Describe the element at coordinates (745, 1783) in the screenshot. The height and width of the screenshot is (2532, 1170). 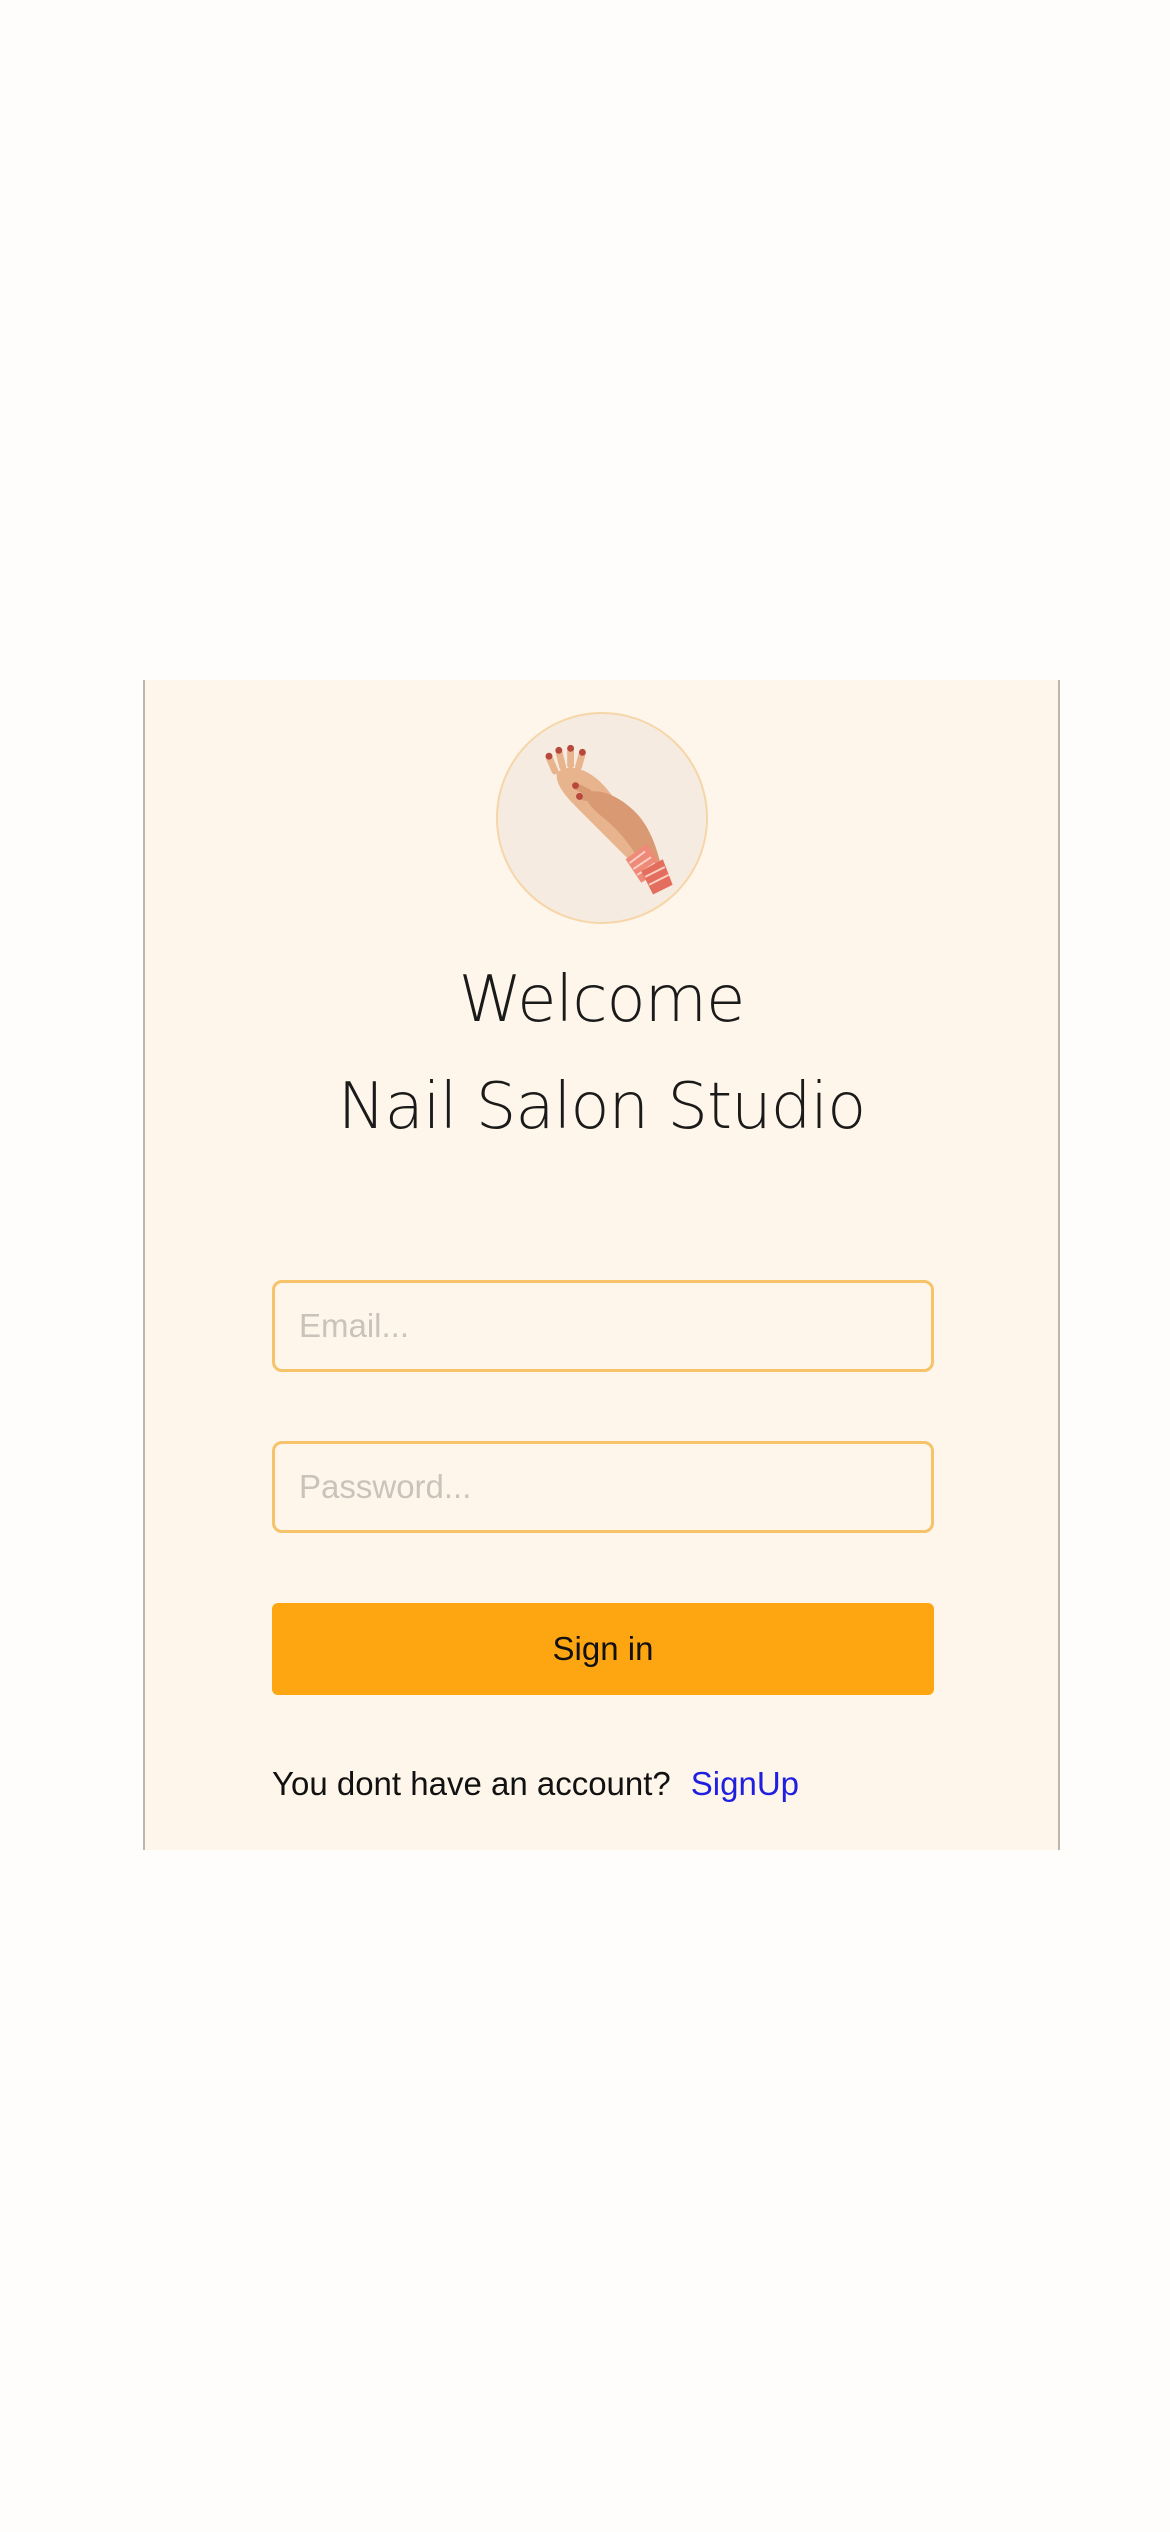
I see `signup-link: SignUp` at that location.